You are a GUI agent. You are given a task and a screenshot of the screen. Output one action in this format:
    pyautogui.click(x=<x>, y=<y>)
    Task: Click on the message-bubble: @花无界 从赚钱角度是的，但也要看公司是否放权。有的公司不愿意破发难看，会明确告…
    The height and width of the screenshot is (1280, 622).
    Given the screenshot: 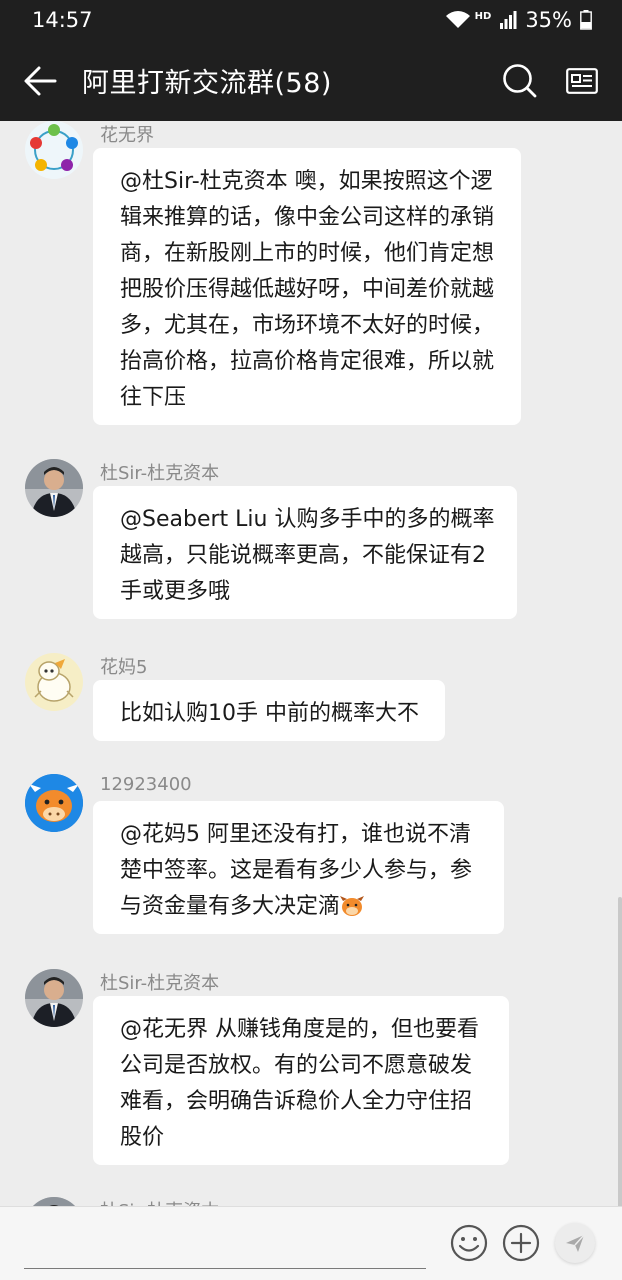 What is the action you would take?
    pyautogui.click(x=301, y=1080)
    